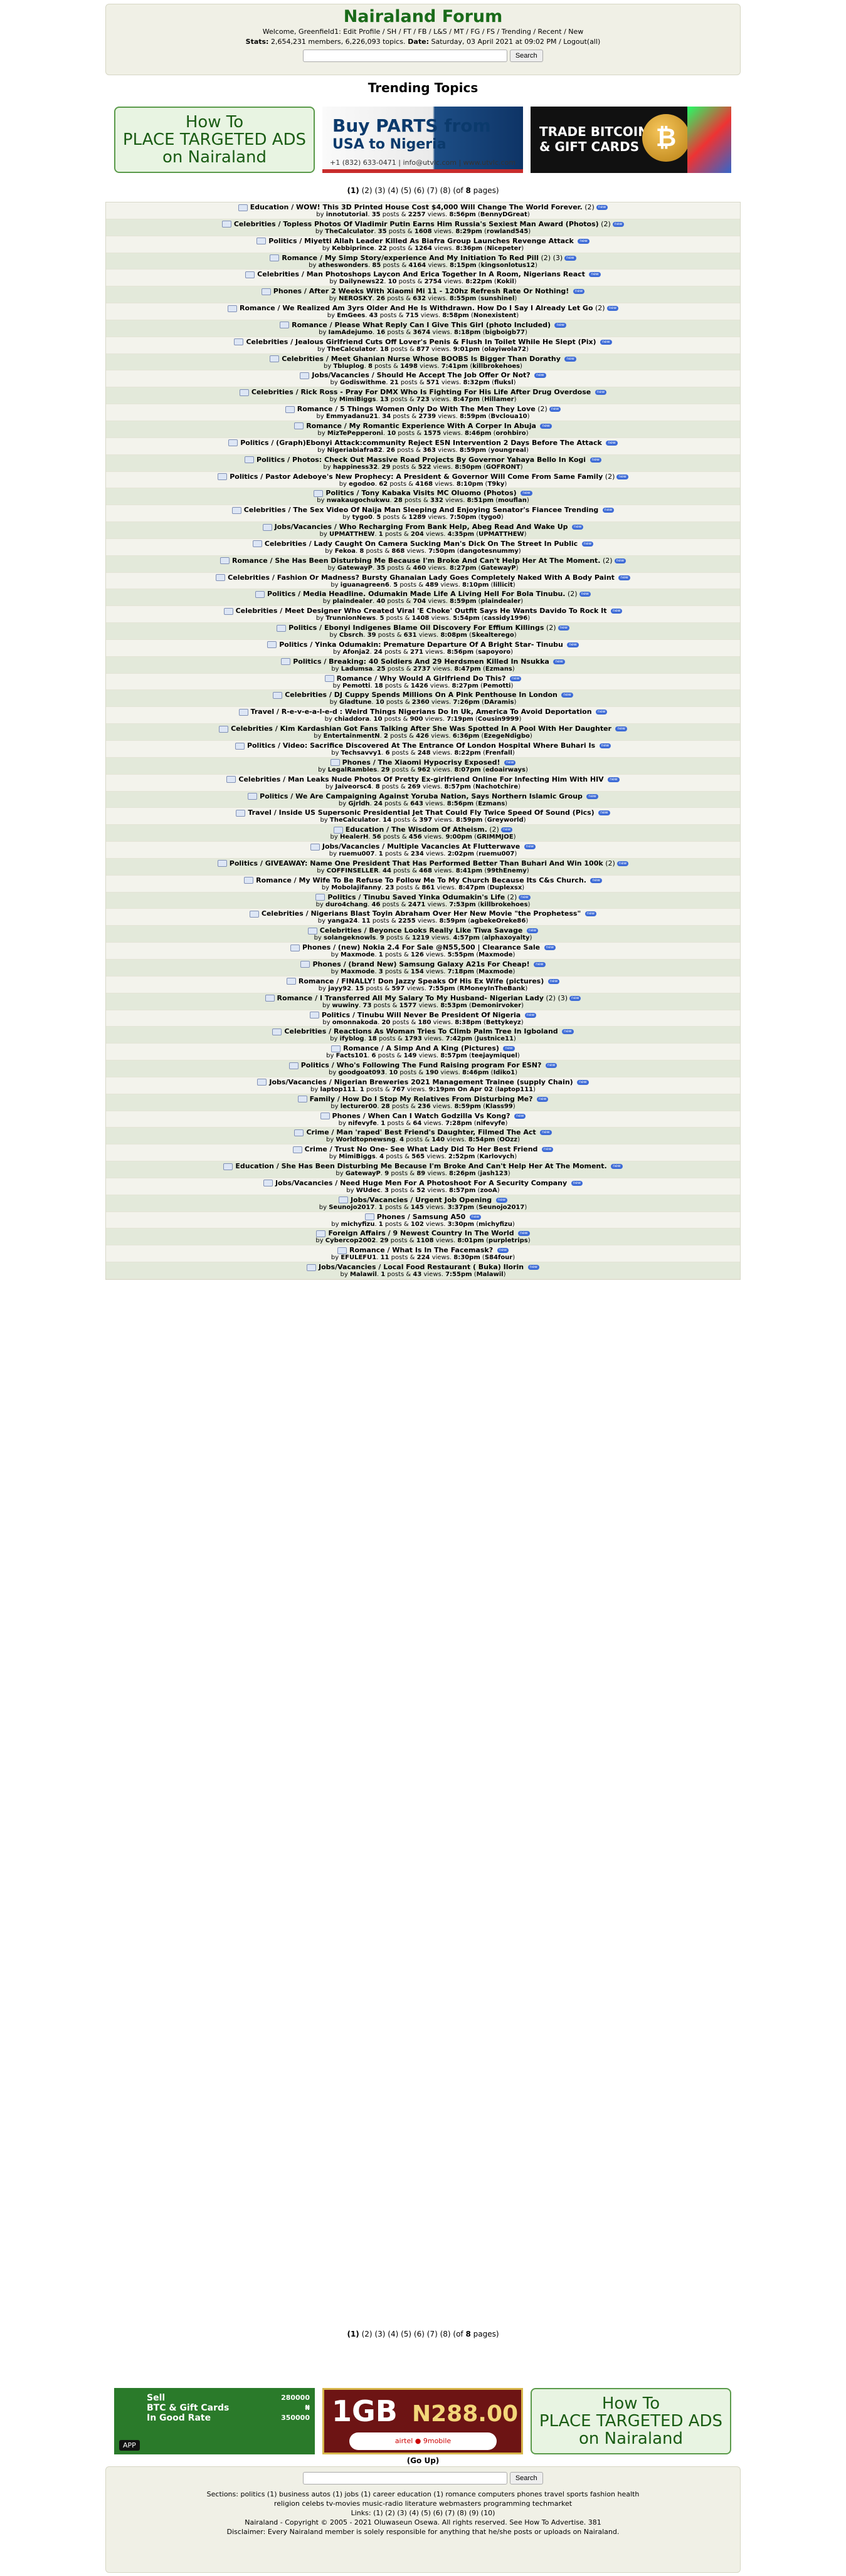  Describe the element at coordinates (493, 988) in the screenshot. I see `topic-last-poster-link: RMoneyInTheBank` at that location.